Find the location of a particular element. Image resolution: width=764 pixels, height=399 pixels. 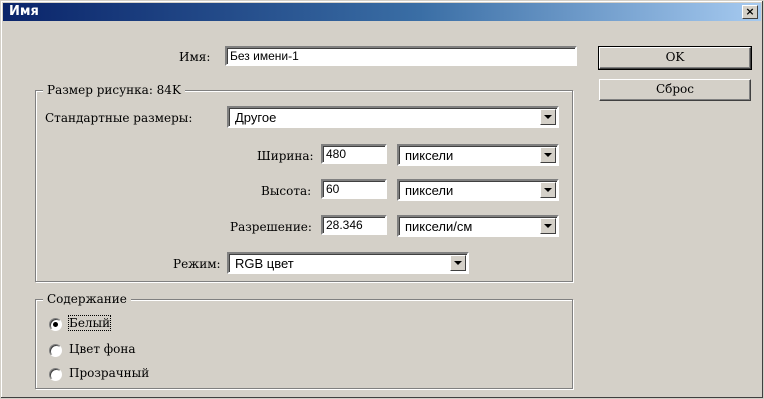

close-icon: × is located at coordinates (750, 11).